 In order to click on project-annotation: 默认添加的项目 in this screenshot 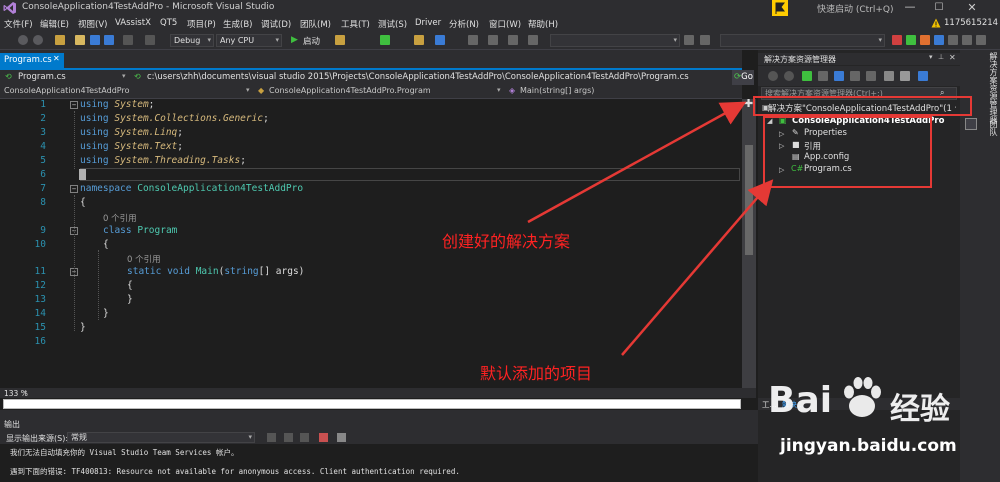, I will do `click(536, 373)`.